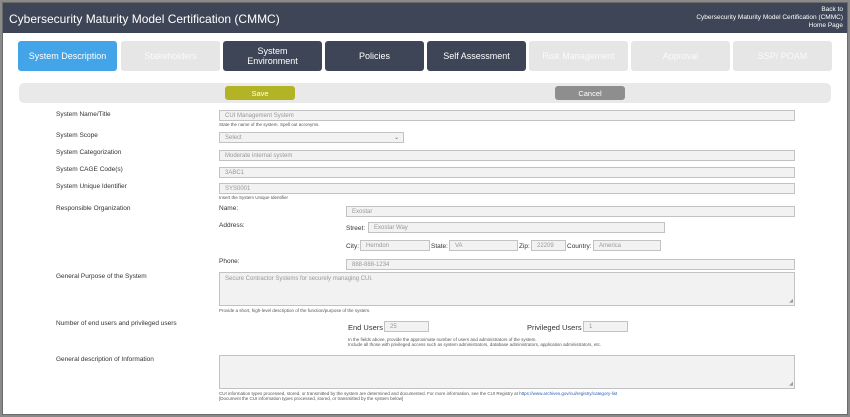  Describe the element at coordinates (366, 327) in the screenshot. I see `end-users-label: End Users` at that location.